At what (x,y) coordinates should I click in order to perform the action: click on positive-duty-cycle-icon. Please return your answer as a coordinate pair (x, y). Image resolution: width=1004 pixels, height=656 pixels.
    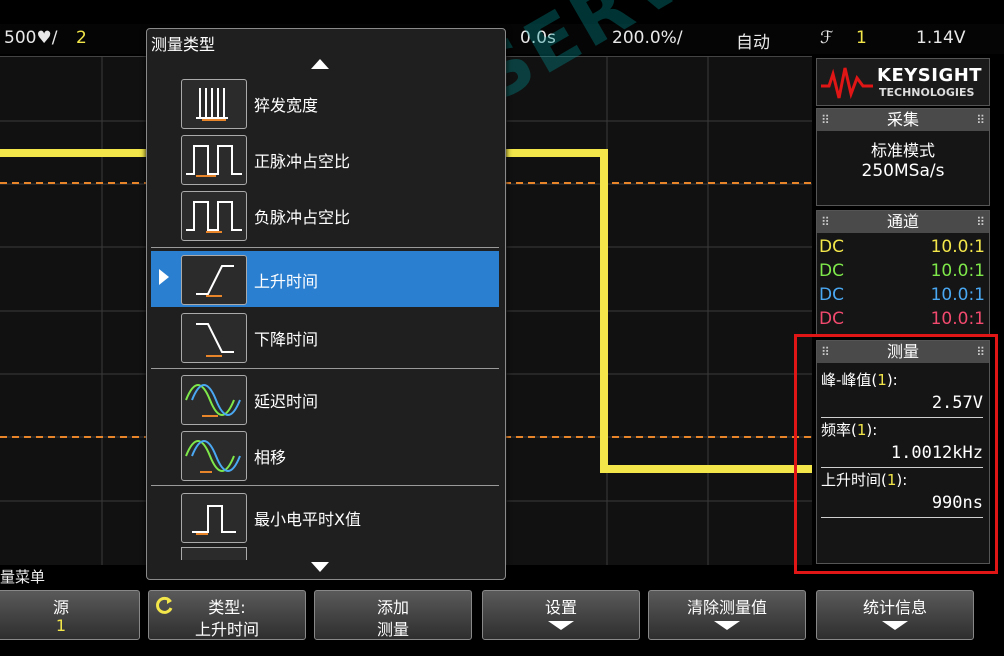
    Looking at the image, I should click on (214, 160).